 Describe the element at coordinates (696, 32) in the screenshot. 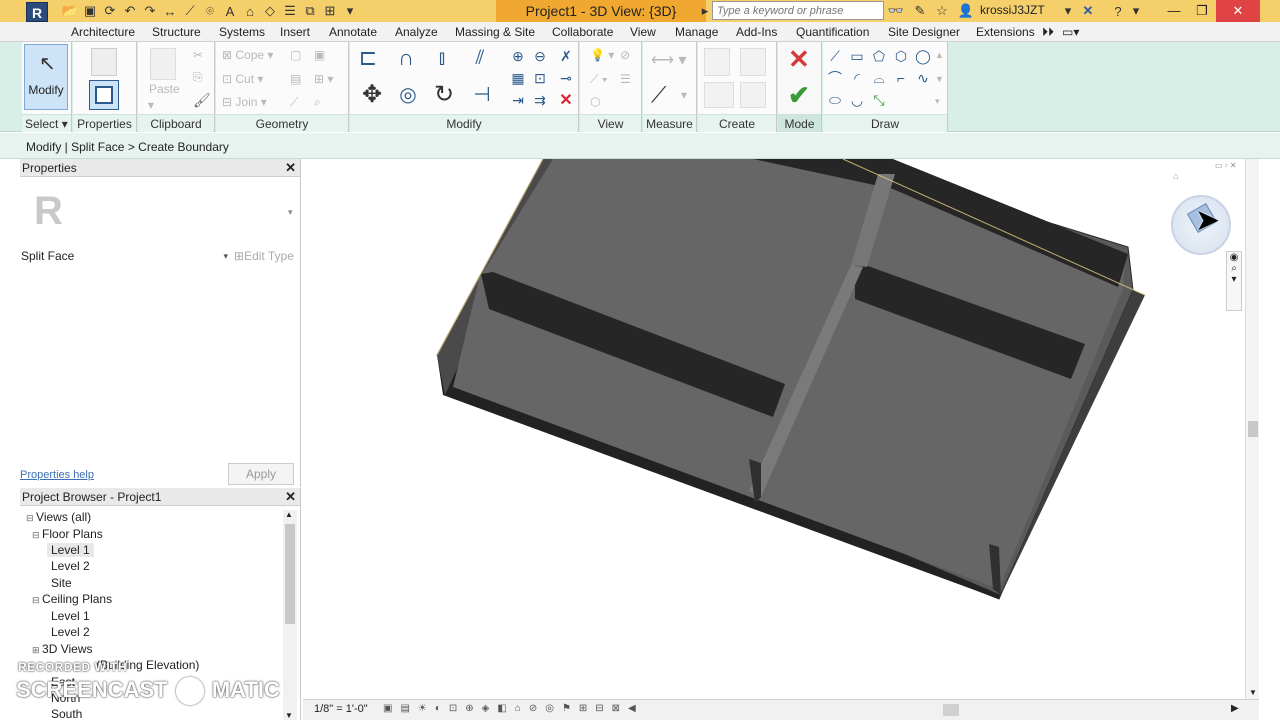

I see `tab-manage: Manage` at that location.